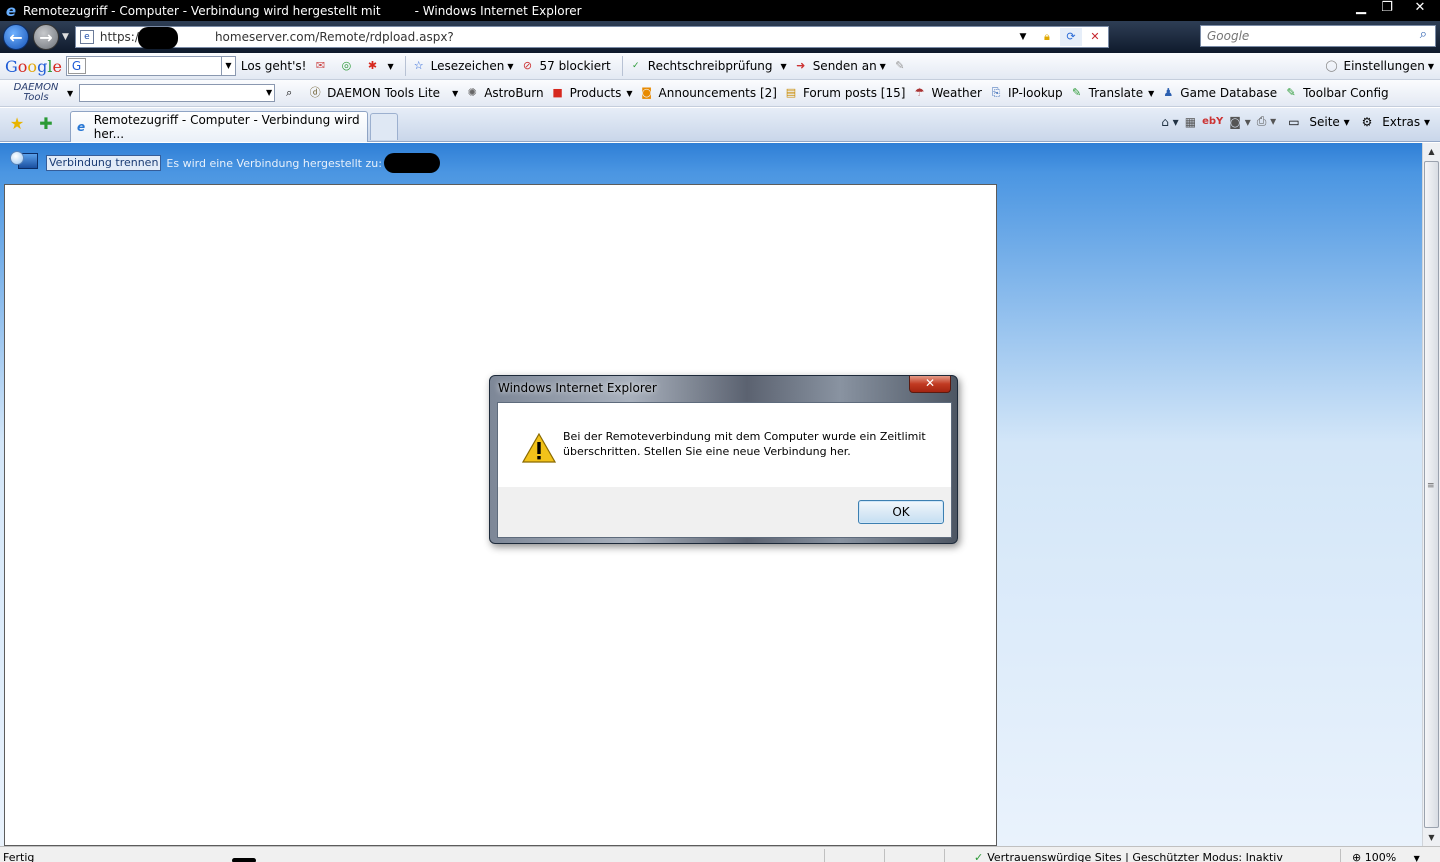 The height and width of the screenshot is (862, 1440). I want to click on print-icon: ⎙ ▾, so click(1266, 121).